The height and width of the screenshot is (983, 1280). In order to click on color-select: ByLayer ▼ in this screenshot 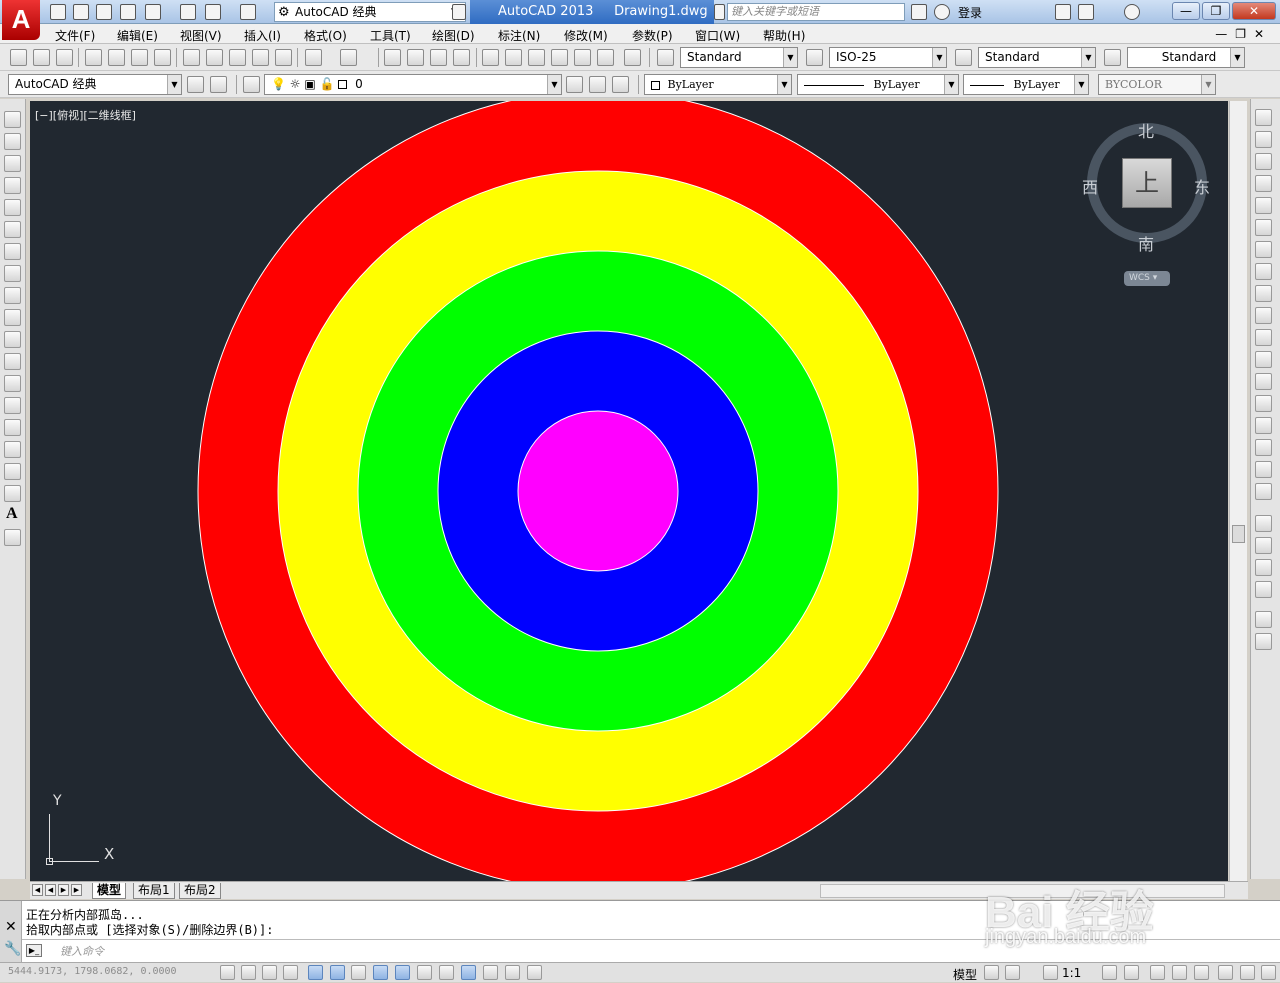, I will do `click(718, 84)`.